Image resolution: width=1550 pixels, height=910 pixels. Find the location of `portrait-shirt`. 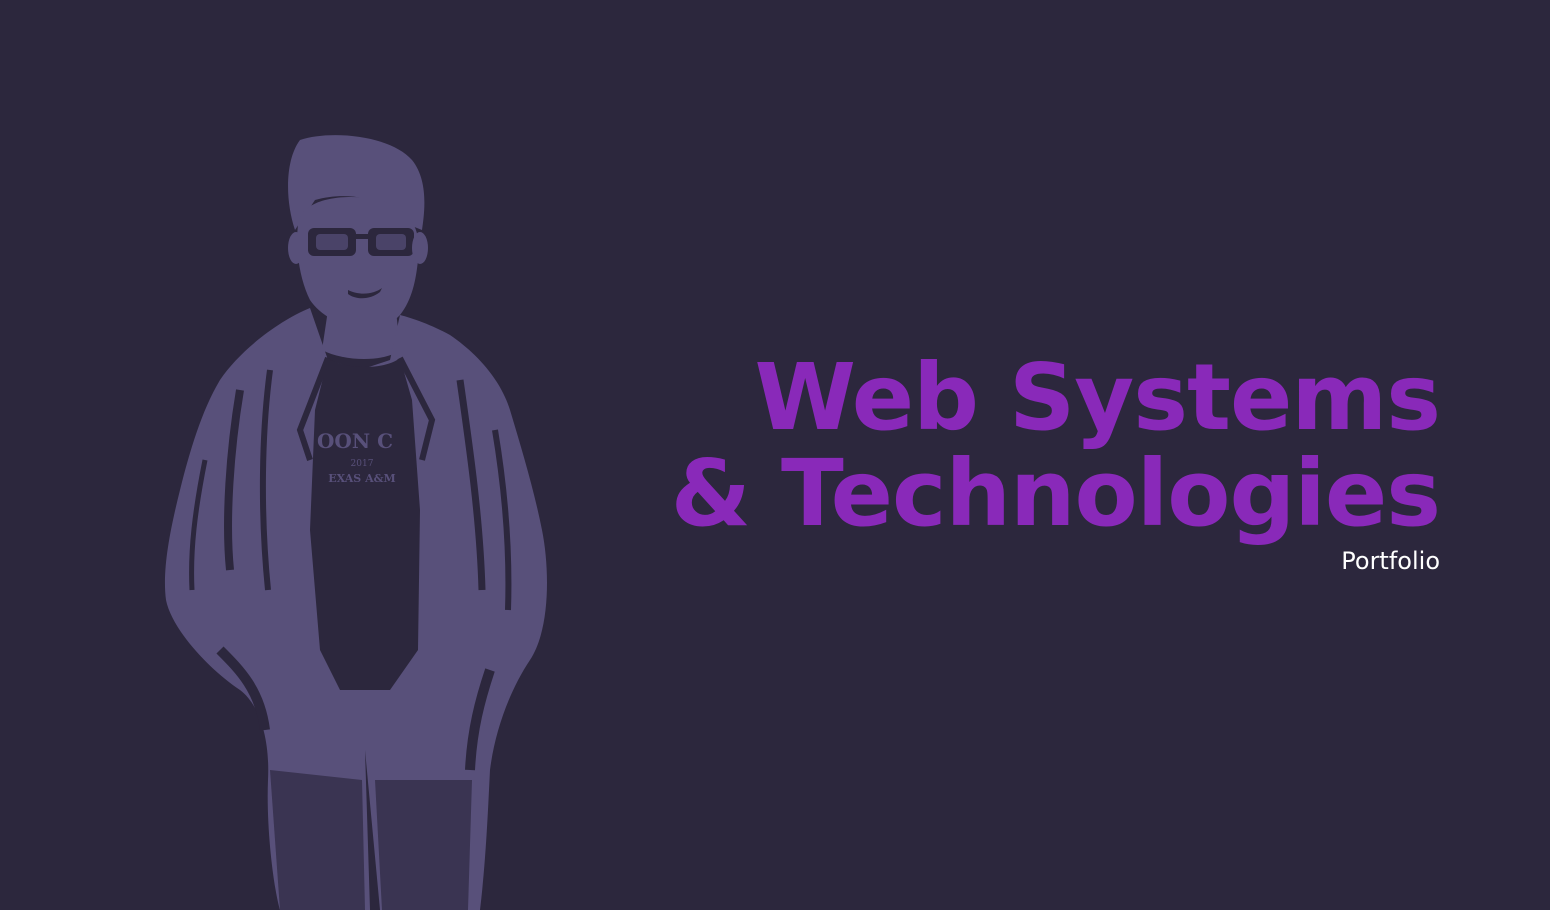

portrait-shirt is located at coordinates (365, 524).